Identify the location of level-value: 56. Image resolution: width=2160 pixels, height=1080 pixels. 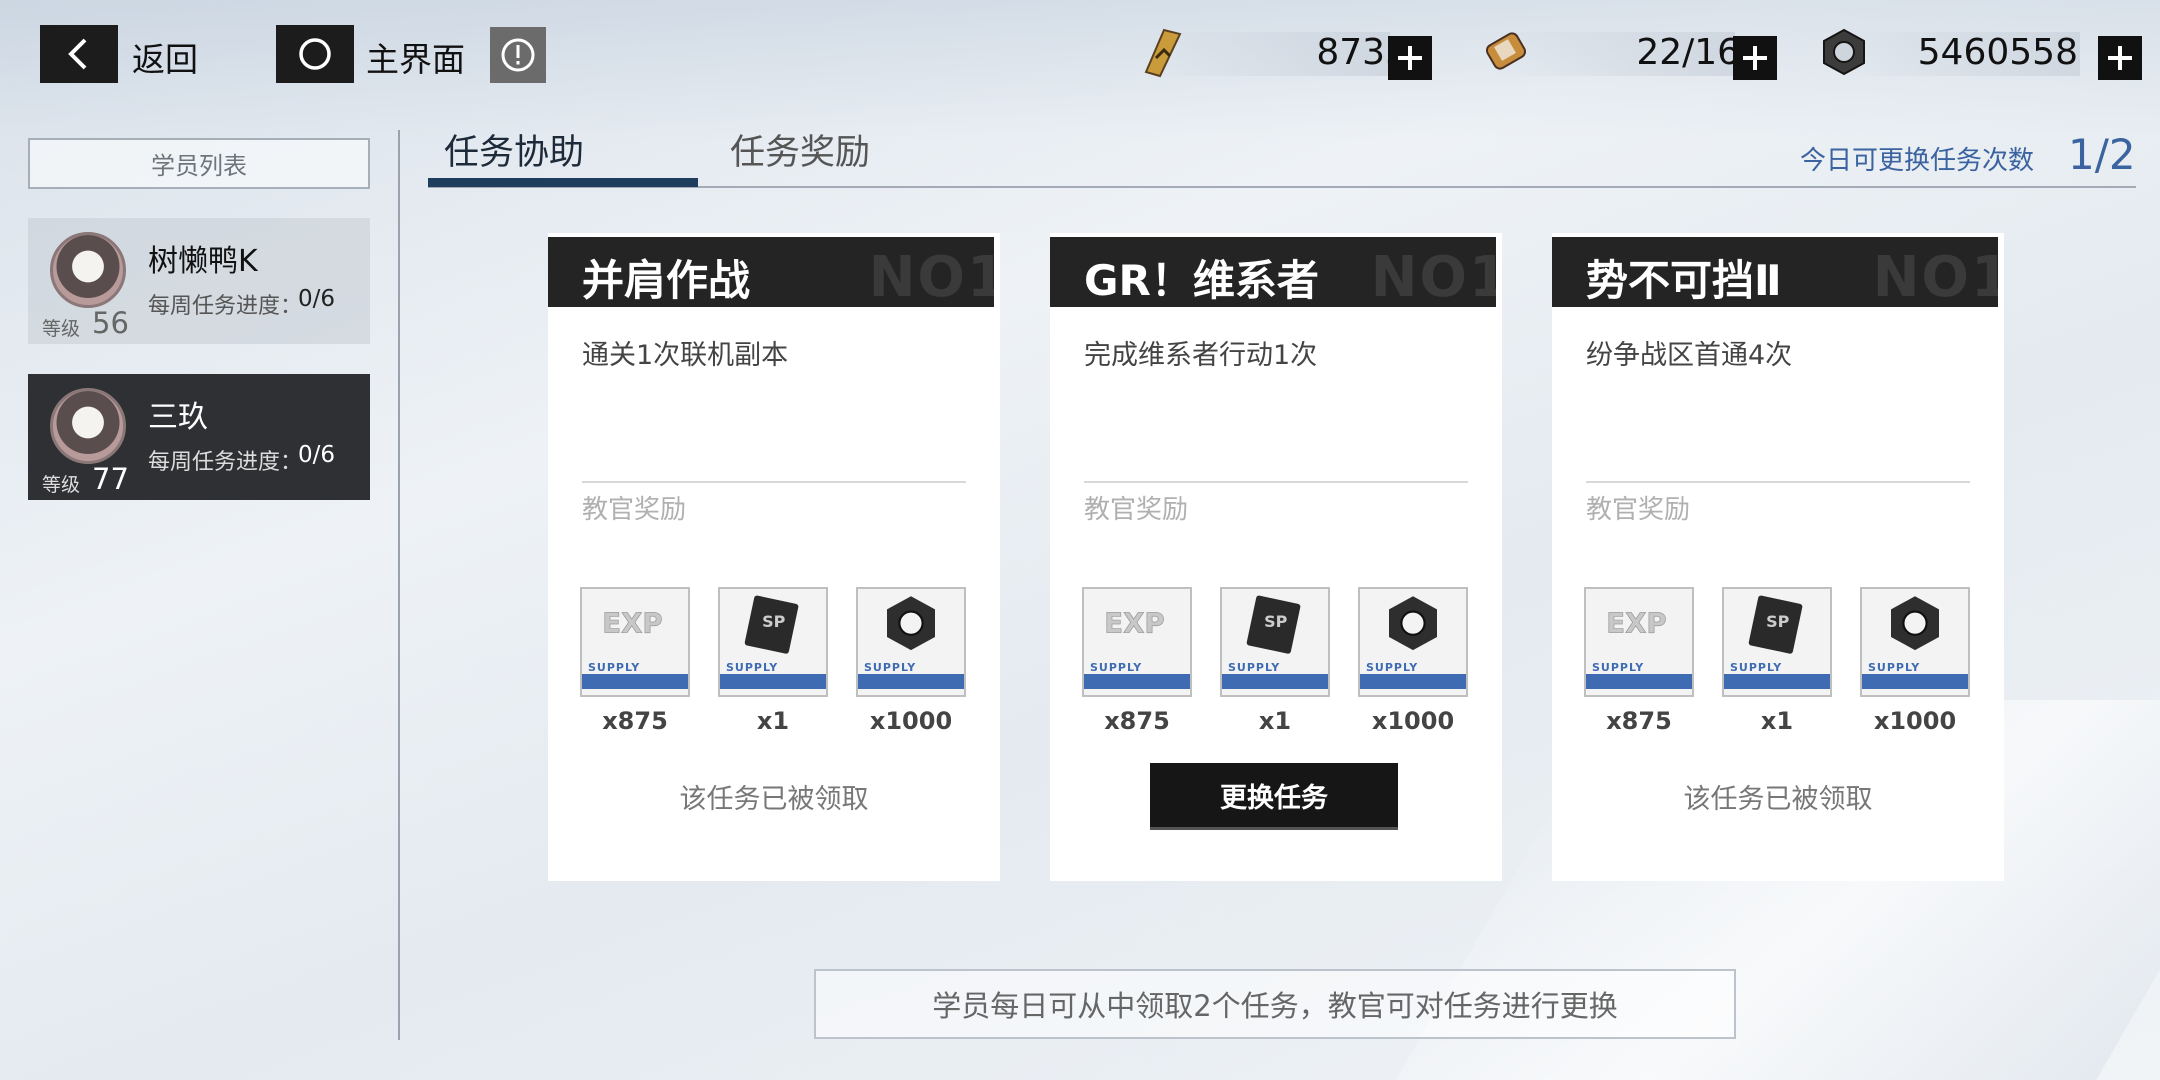
(110, 323).